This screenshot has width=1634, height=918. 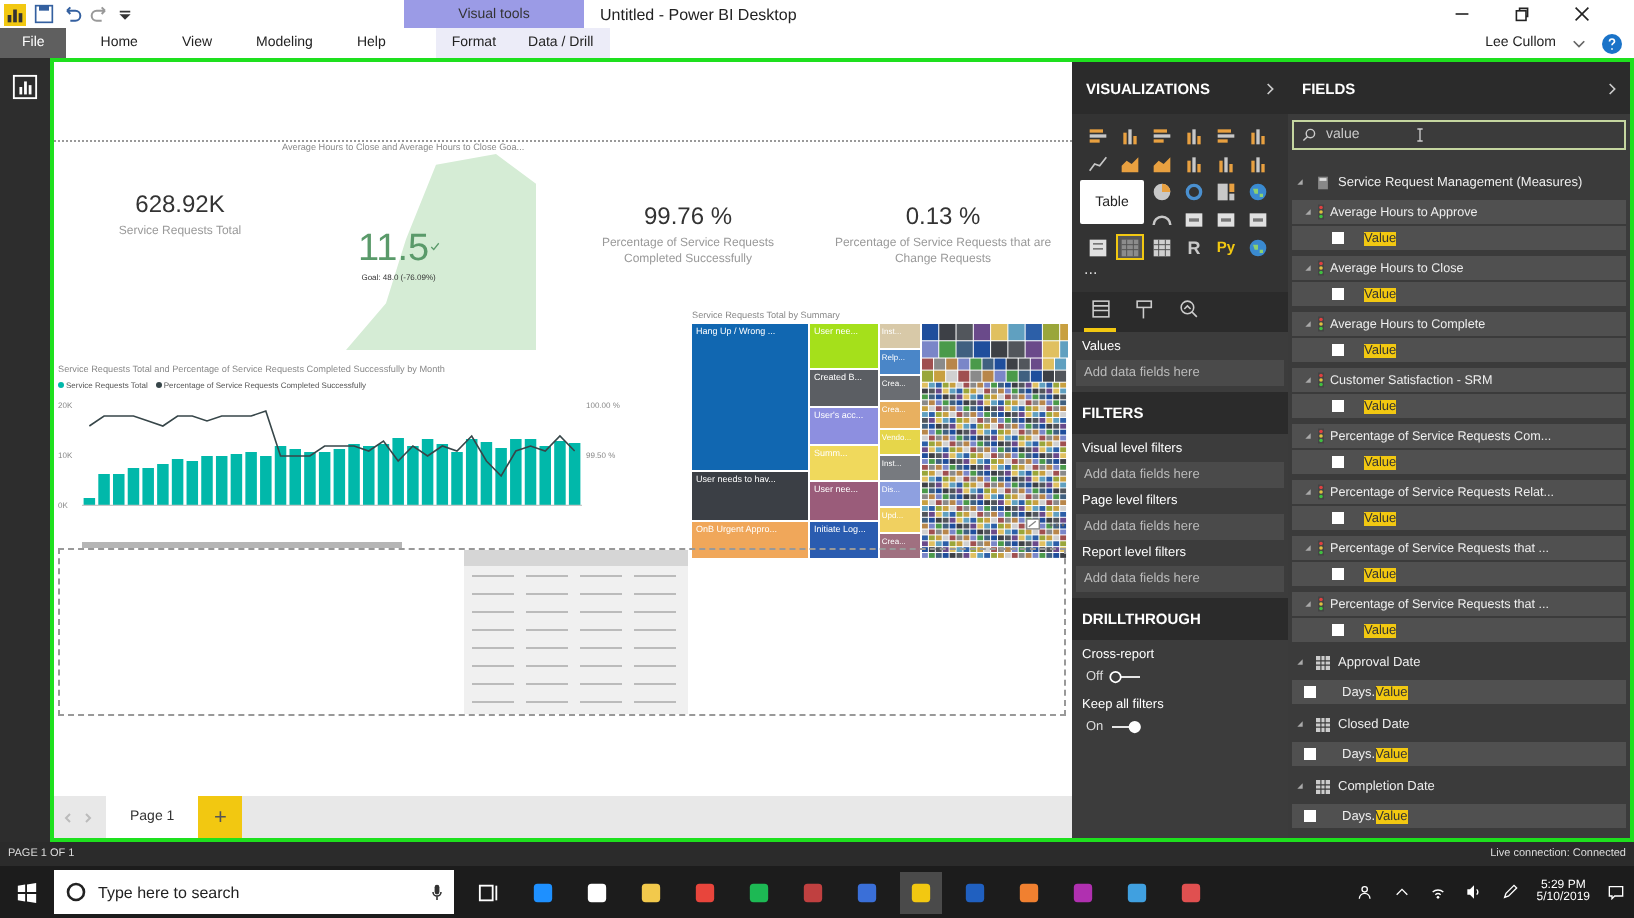 What do you see at coordinates (1579, 43) in the screenshot?
I see `chevron-down-icon` at bounding box center [1579, 43].